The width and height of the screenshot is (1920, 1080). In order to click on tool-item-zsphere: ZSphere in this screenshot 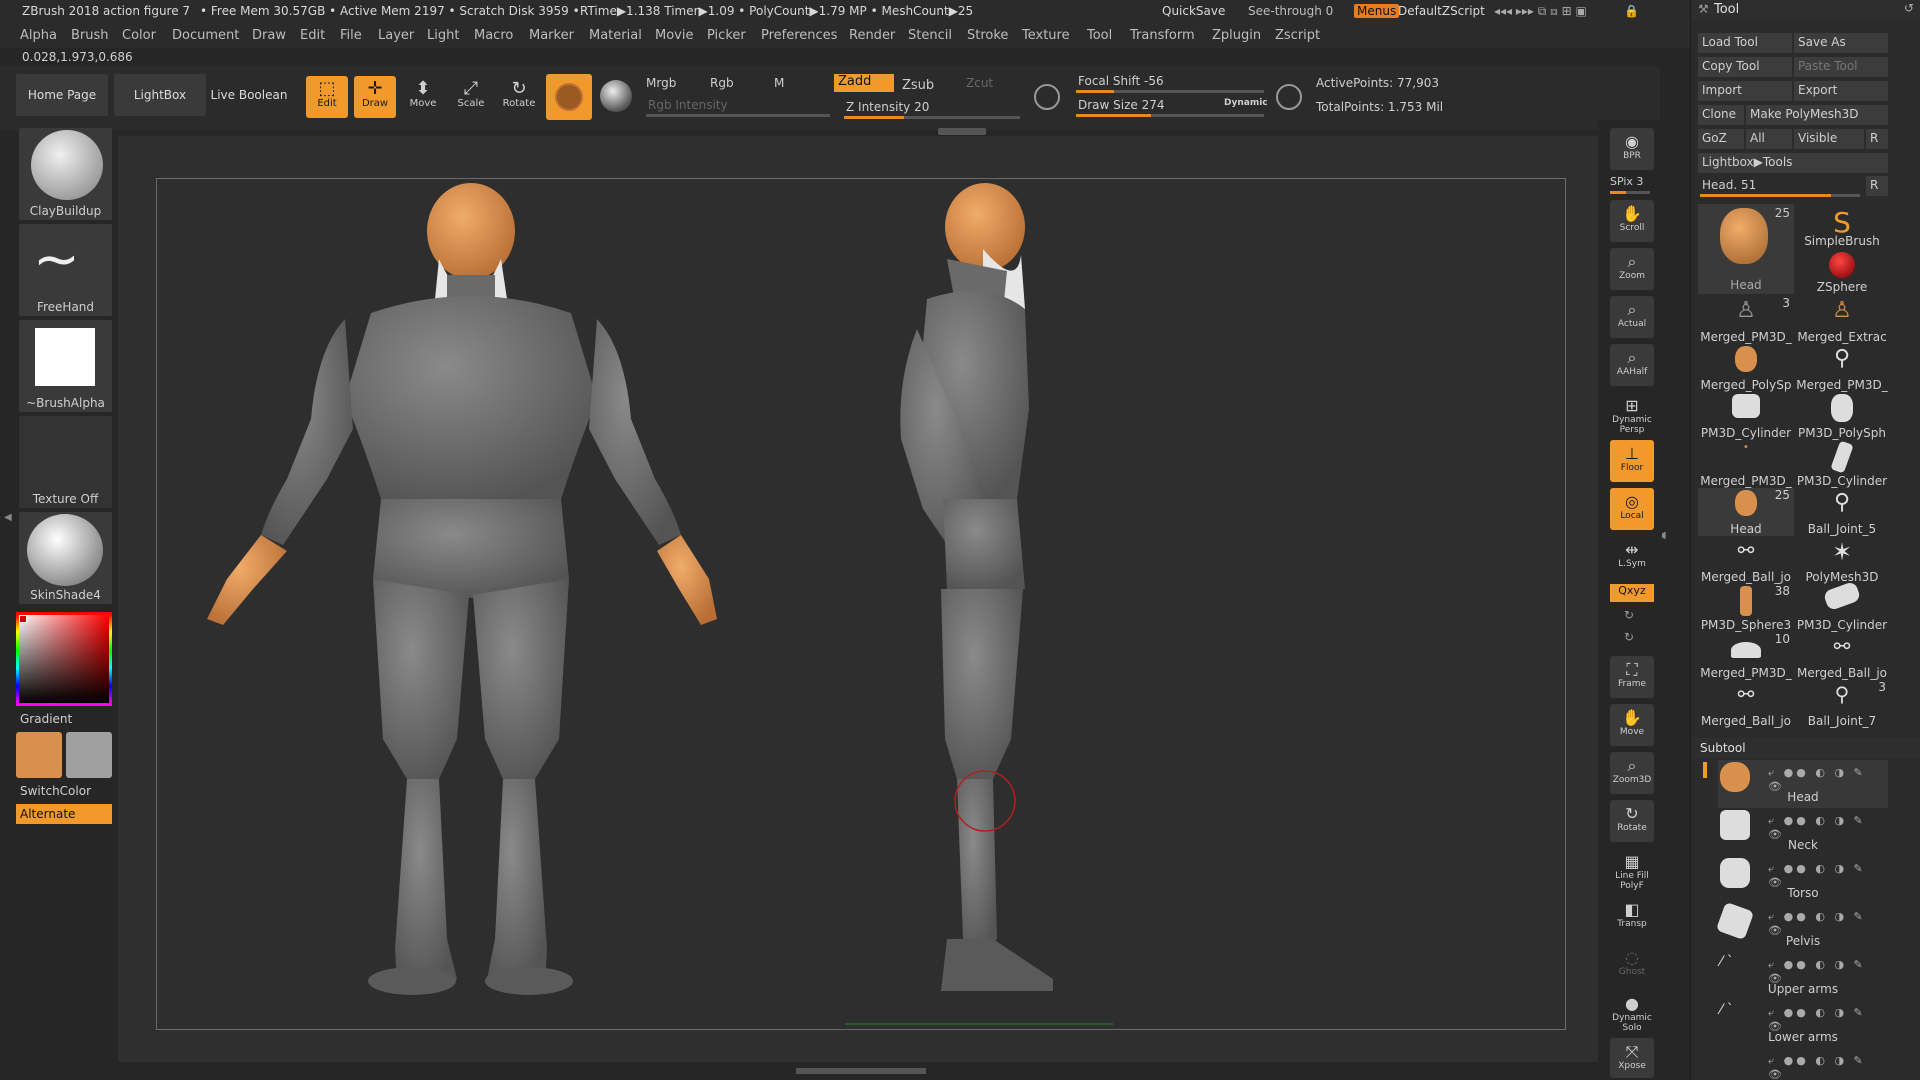, I will do `click(1842, 272)`.